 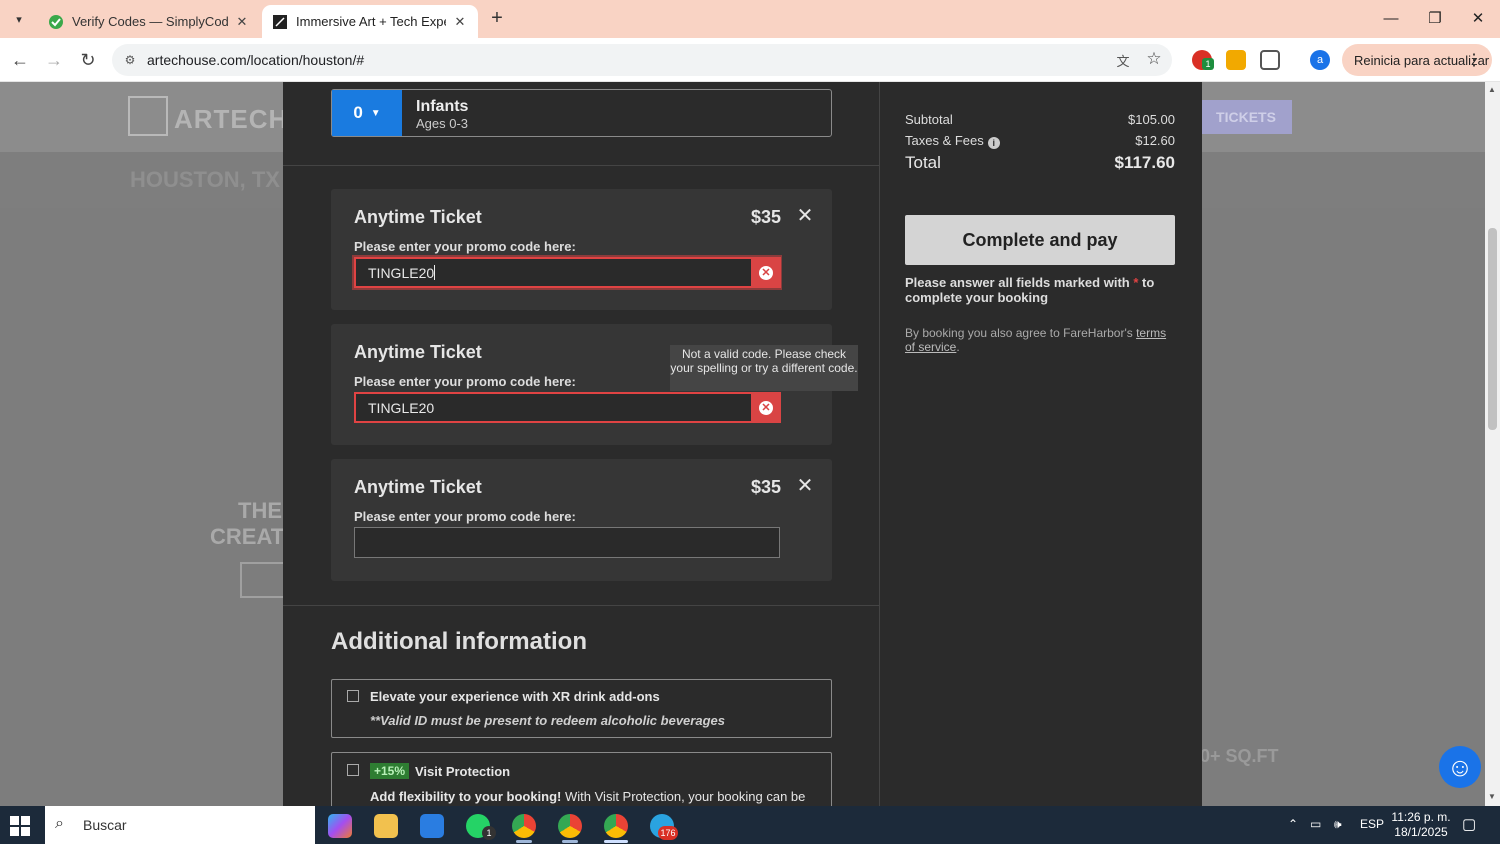 I want to click on promo-value: TINGLE20, so click(x=401, y=408).